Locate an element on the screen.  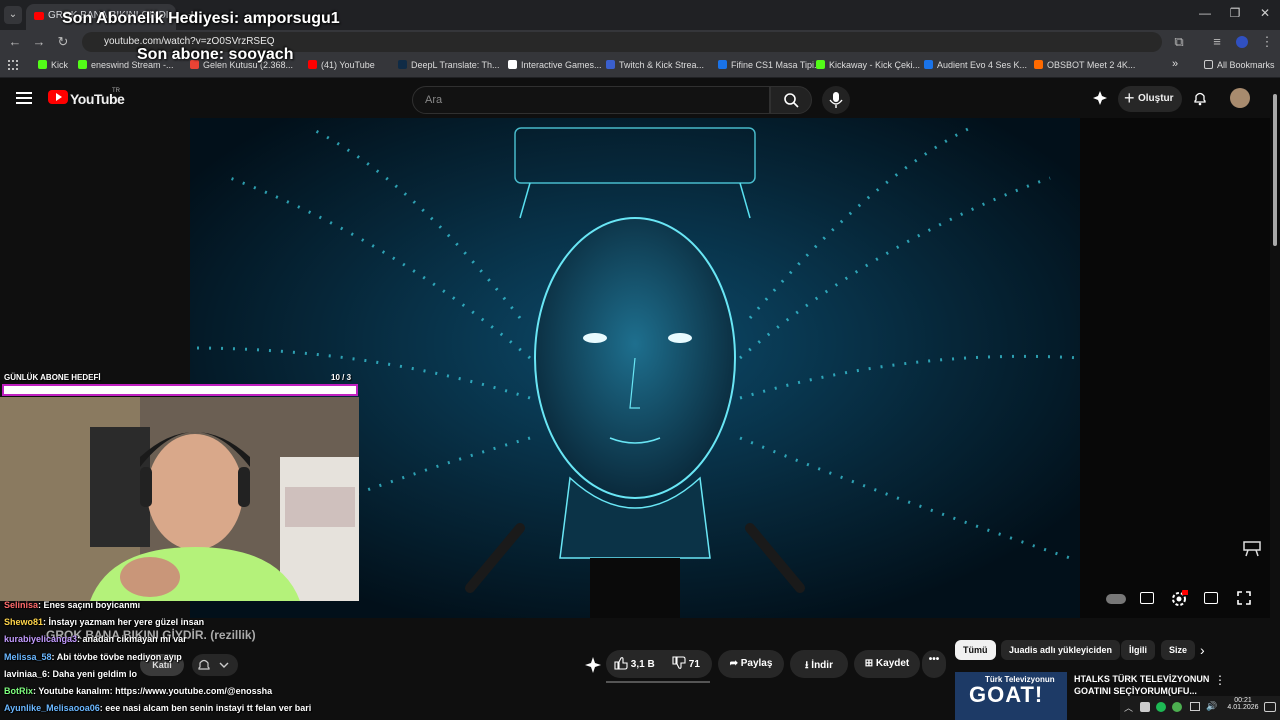
autoplay-toggle is located at coordinates (1116, 599).